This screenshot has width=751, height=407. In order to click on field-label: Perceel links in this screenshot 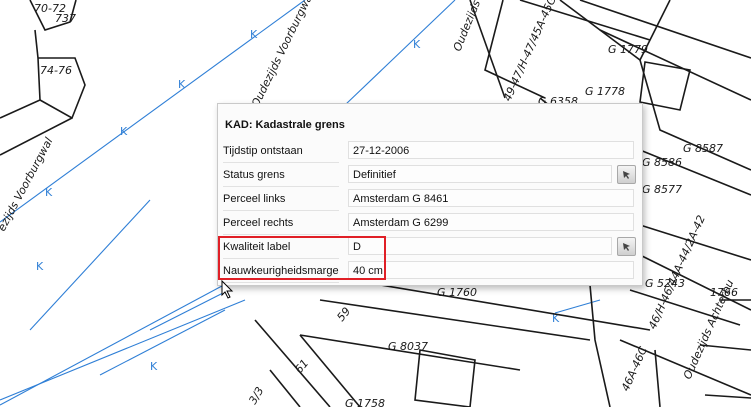, I will do `click(281, 199)`.